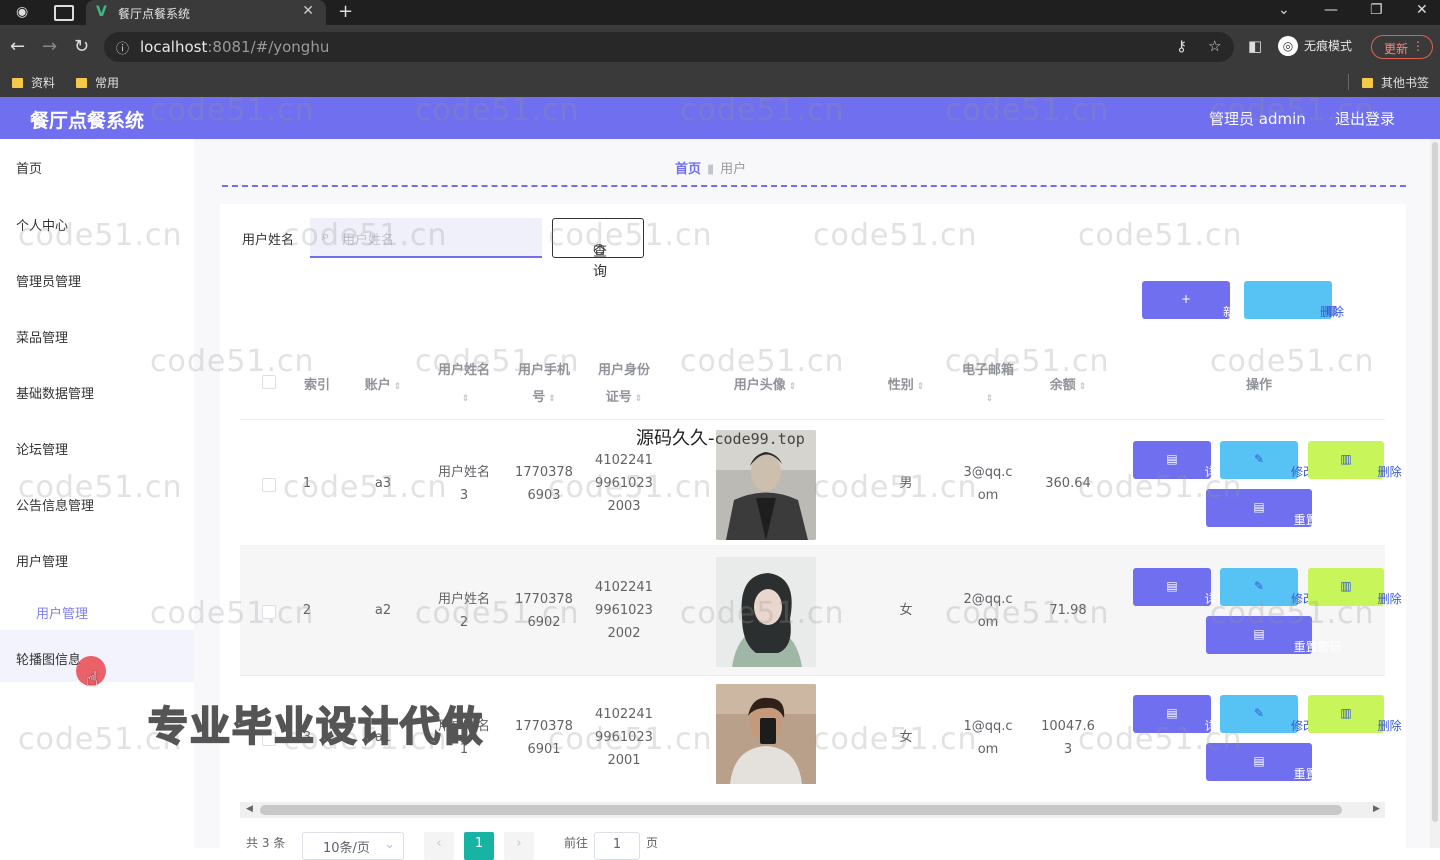 This screenshot has width=1440, height=860. I want to click on sidebar-item-base-data: 基础数据管理, so click(55, 392).